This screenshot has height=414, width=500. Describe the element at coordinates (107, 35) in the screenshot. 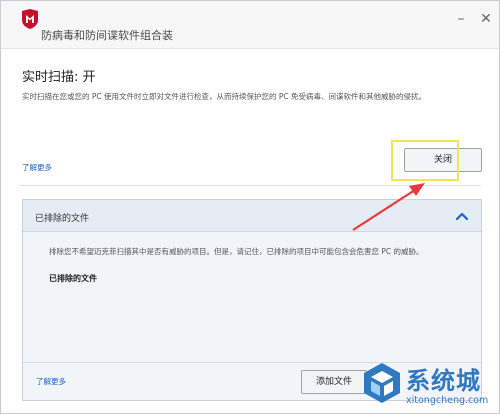

I see `app-title: 防病毒和防间谍软件组合装` at that location.